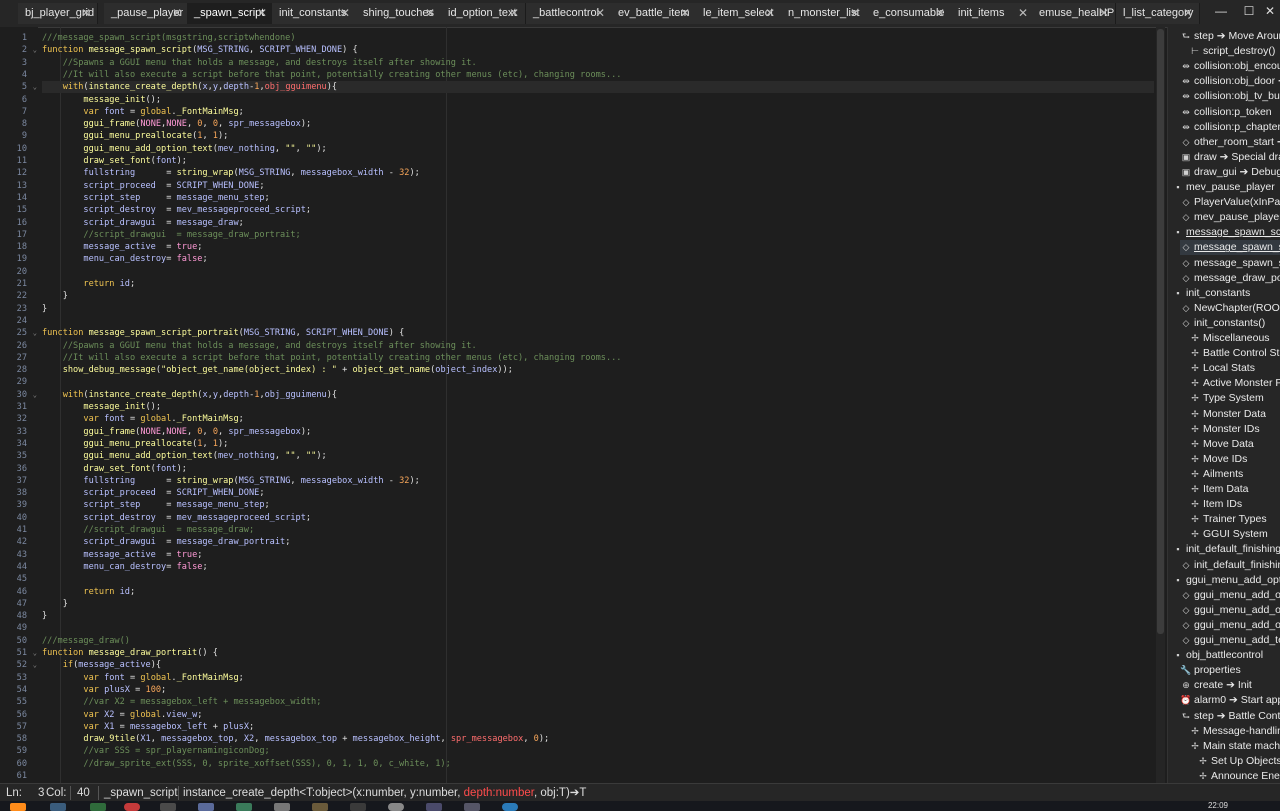 This screenshot has height=811, width=1280. What do you see at coordinates (1230, 565) in the screenshot?
I see `tree-item: ◇ init_default_finishin` at bounding box center [1230, 565].